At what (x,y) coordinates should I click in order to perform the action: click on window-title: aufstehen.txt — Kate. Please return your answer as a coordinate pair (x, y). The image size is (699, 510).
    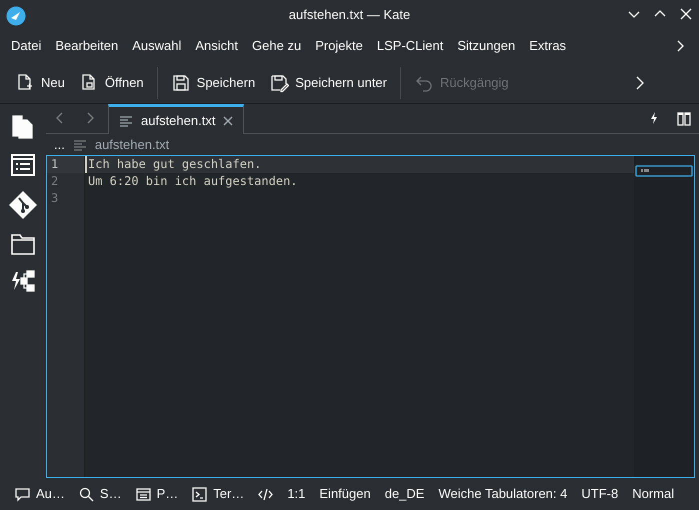
    Looking at the image, I should click on (349, 15).